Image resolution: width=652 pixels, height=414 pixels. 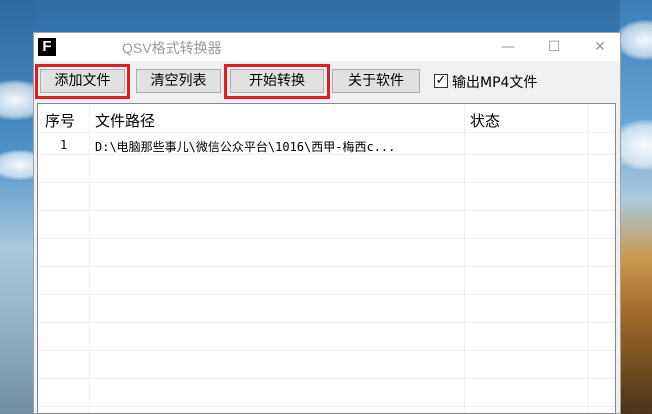 What do you see at coordinates (327, 47) in the screenshot?
I see `title-bar: F QSV格式转换器 — ☐ ✕` at bounding box center [327, 47].